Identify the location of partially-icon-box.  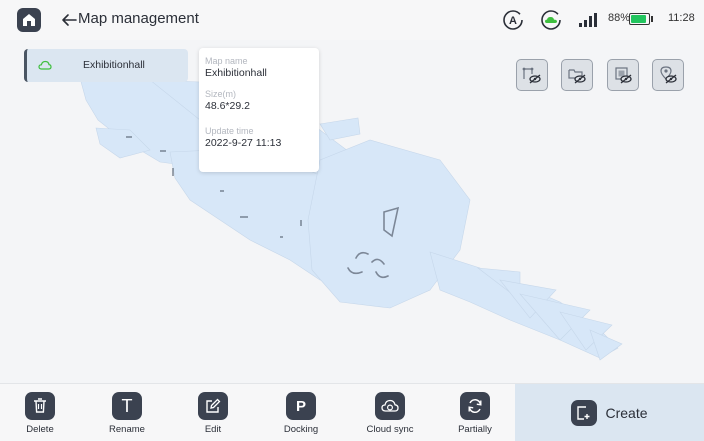
(475, 406).